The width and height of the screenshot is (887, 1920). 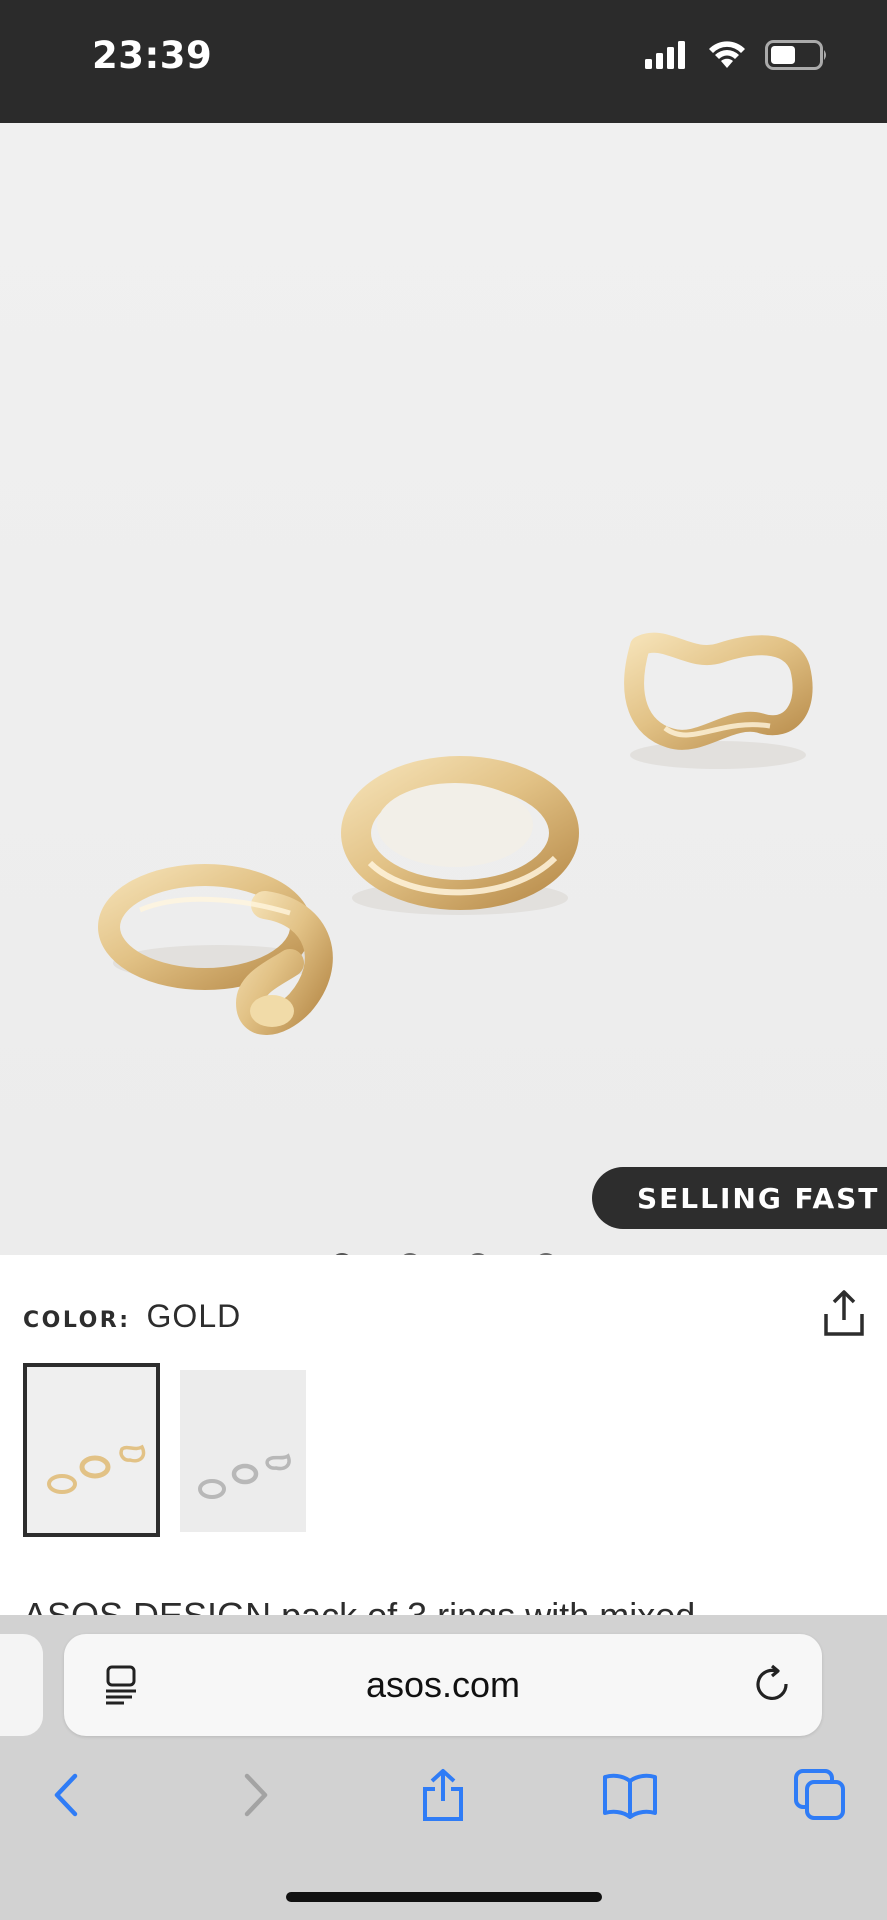 I want to click on color-row: COLOR: GOLD, so click(x=132, y=1316).